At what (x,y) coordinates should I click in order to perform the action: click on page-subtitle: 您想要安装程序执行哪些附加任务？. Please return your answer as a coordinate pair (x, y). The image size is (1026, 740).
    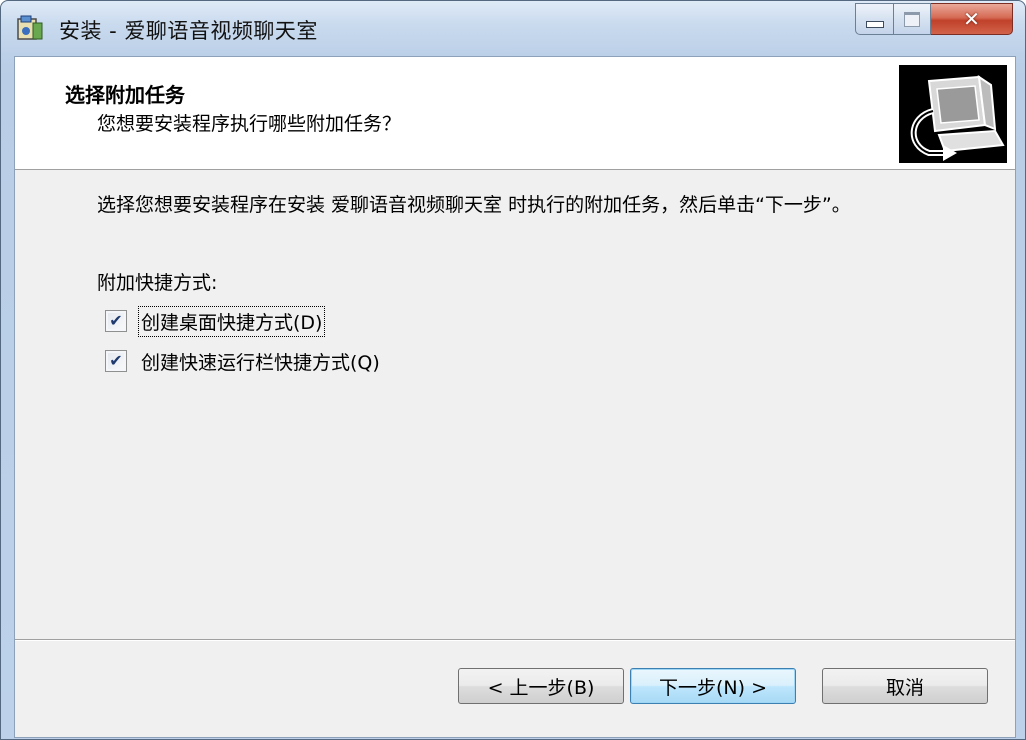
    Looking at the image, I should click on (249, 124).